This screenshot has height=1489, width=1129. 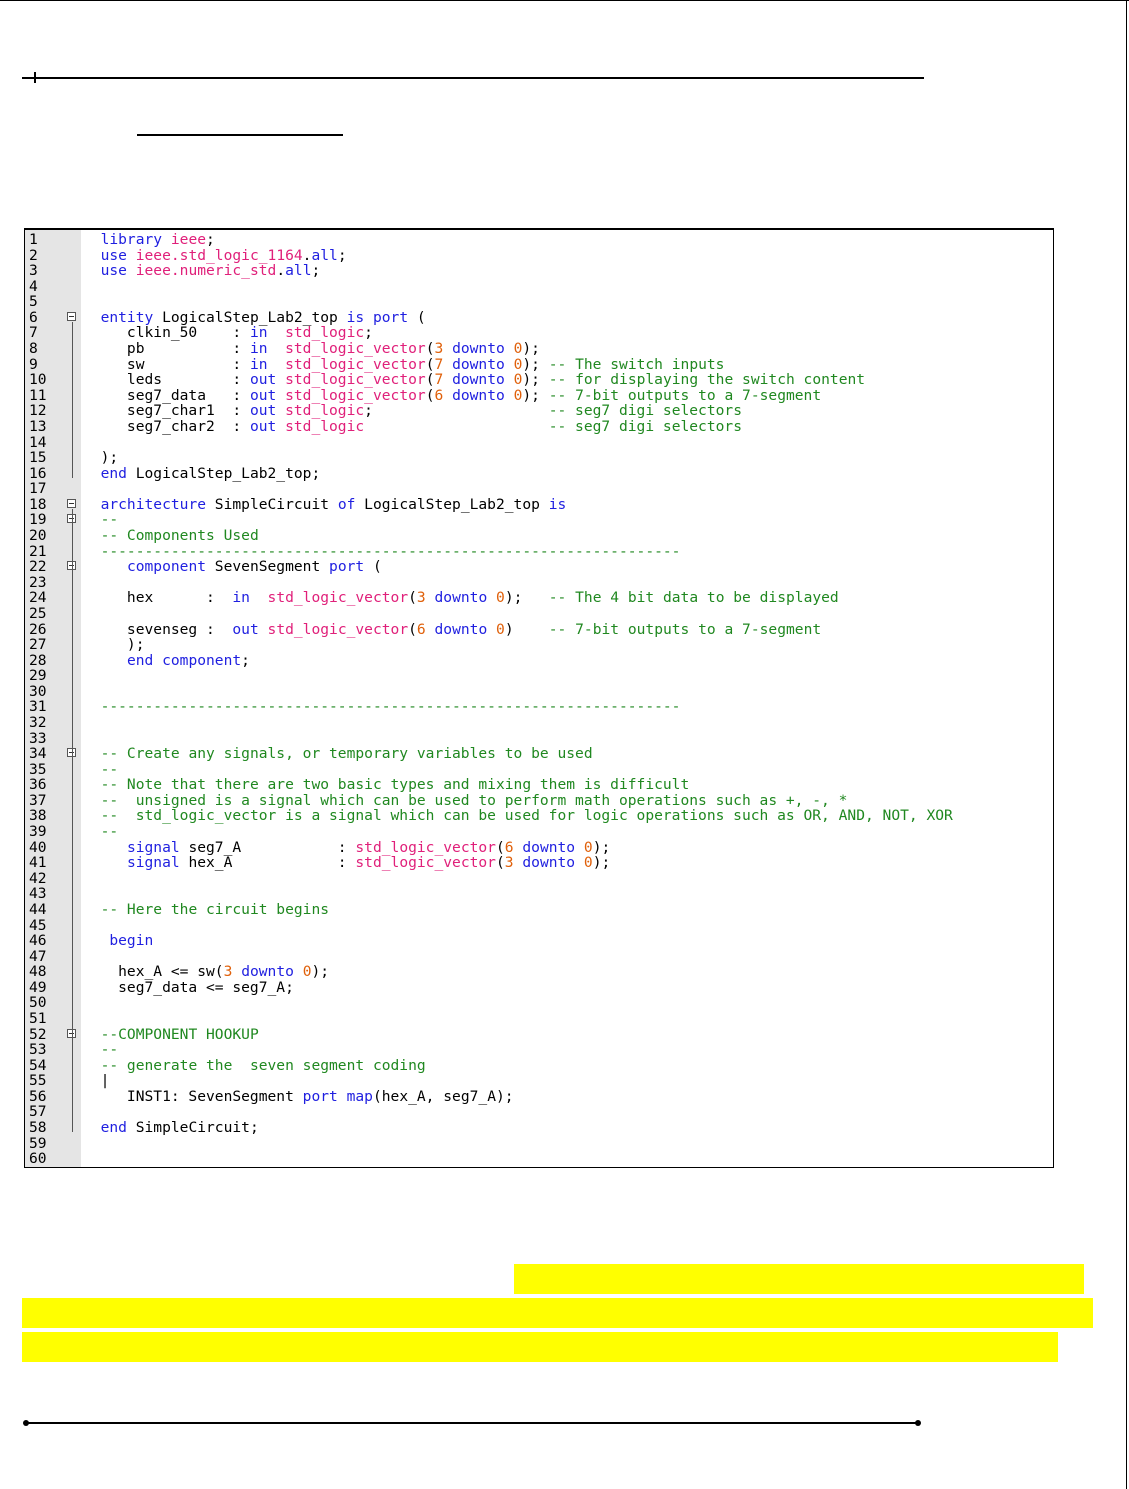 I want to click on code-line: 7 clkin_50 : in std_logic;, so click(x=539, y=333).